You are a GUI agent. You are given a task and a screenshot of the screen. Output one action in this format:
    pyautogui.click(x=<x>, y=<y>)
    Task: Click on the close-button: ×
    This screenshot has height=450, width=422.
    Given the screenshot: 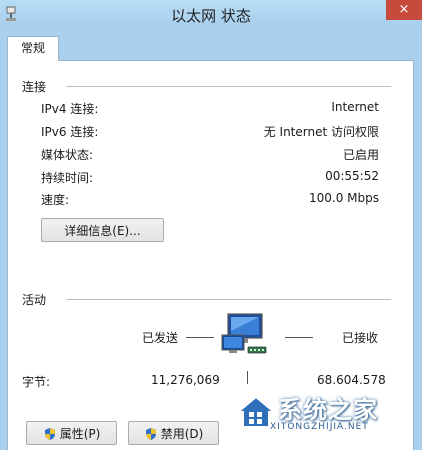 What is the action you would take?
    pyautogui.click(x=404, y=10)
    